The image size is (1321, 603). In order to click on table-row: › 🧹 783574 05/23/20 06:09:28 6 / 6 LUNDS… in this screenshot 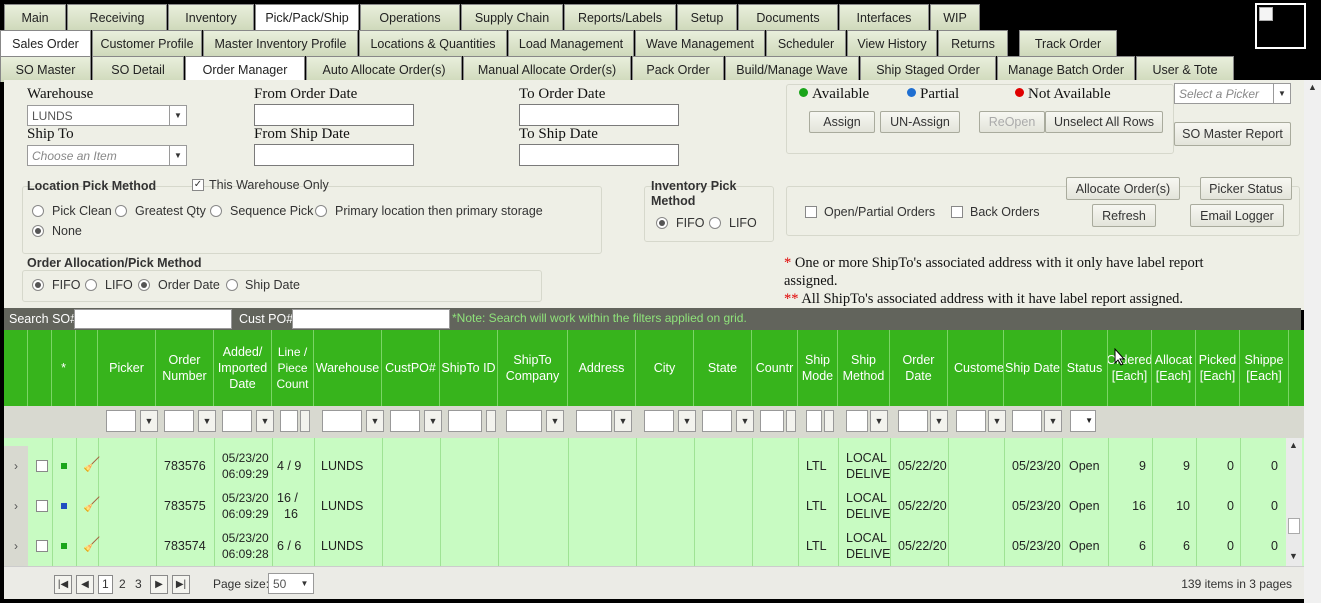, I will do `click(646, 546)`.